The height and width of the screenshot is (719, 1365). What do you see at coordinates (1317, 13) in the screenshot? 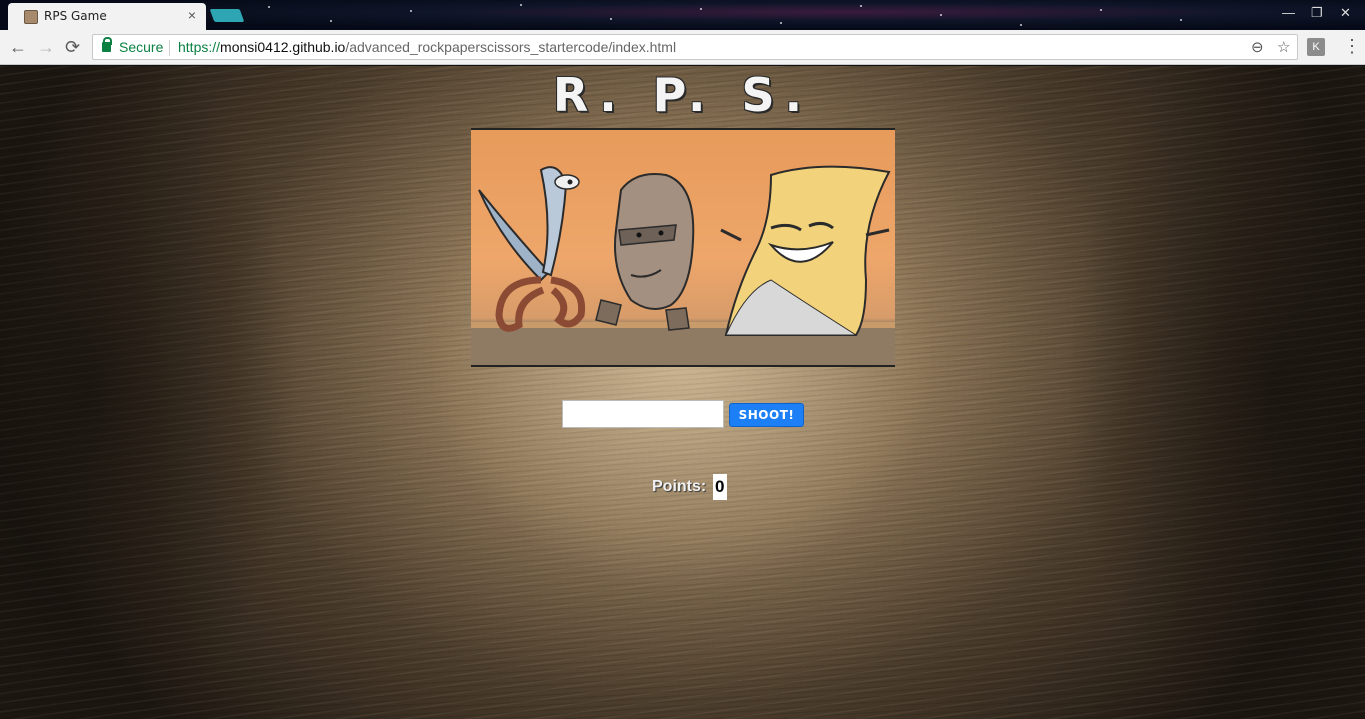
I see `restore-icon: ❐` at bounding box center [1317, 13].